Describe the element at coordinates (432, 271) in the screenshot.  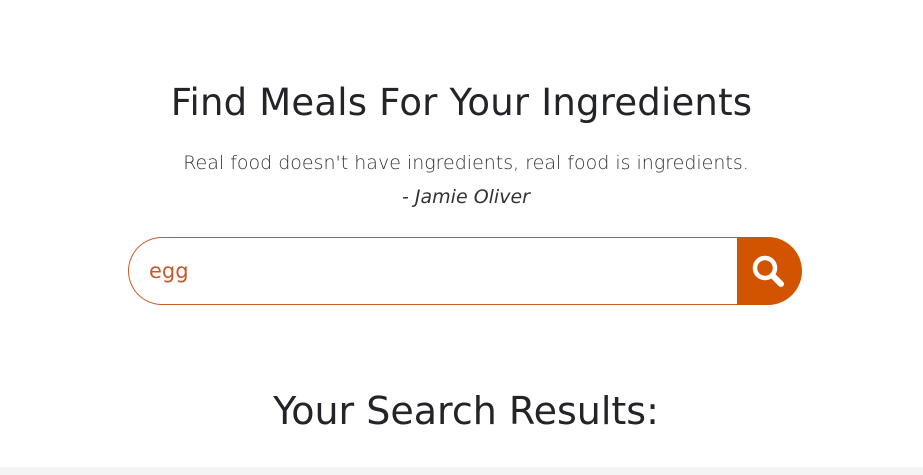
I see `search-input` at that location.